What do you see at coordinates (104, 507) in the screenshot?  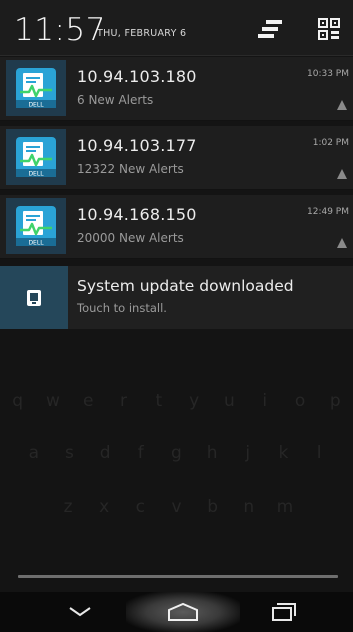 I see `key: x` at bounding box center [104, 507].